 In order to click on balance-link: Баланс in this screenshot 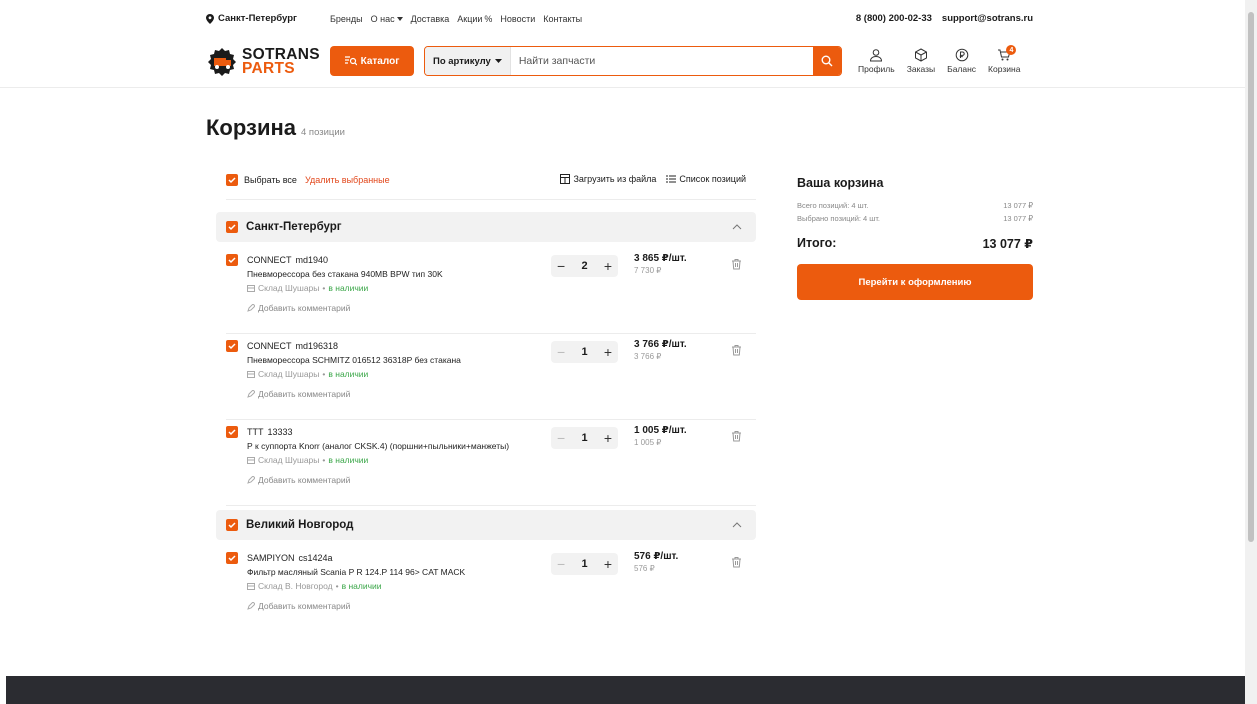, I will do `click(961, 61)`.